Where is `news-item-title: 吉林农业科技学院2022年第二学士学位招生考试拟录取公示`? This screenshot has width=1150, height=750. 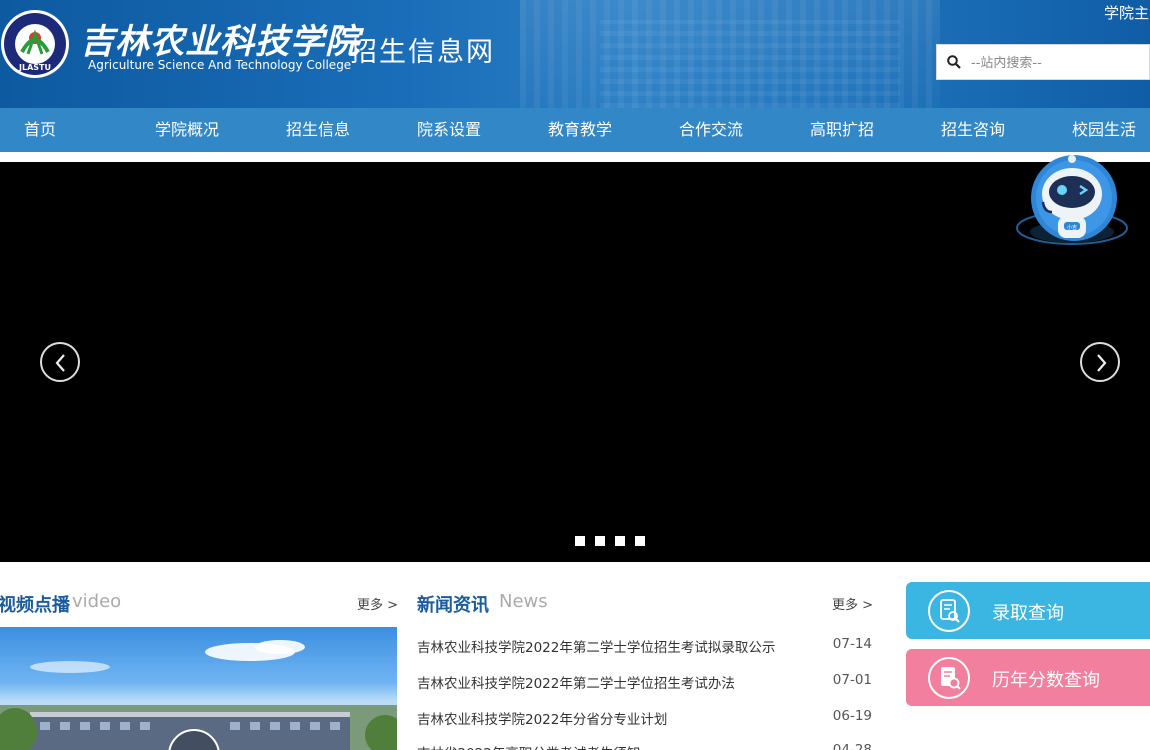 news-item-title: 吉林农业科技学院2022年第二学士学位招生考试拟录取公示 is located at coordinates (596, 646).